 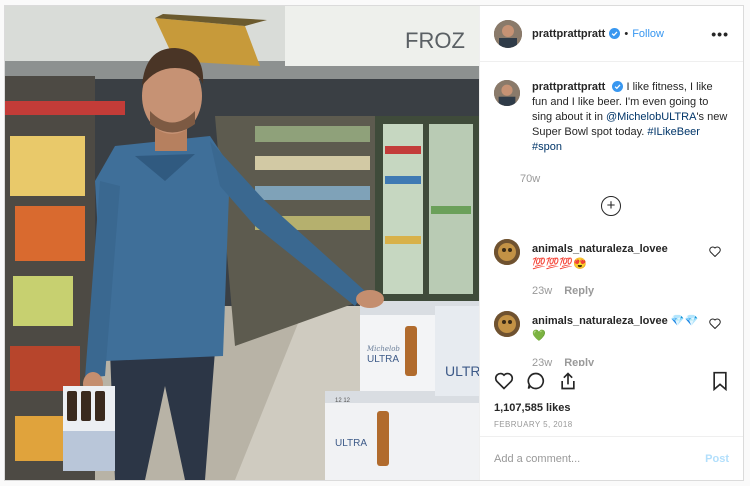 I want to click on comment-icon, so click(x=536, y=381).